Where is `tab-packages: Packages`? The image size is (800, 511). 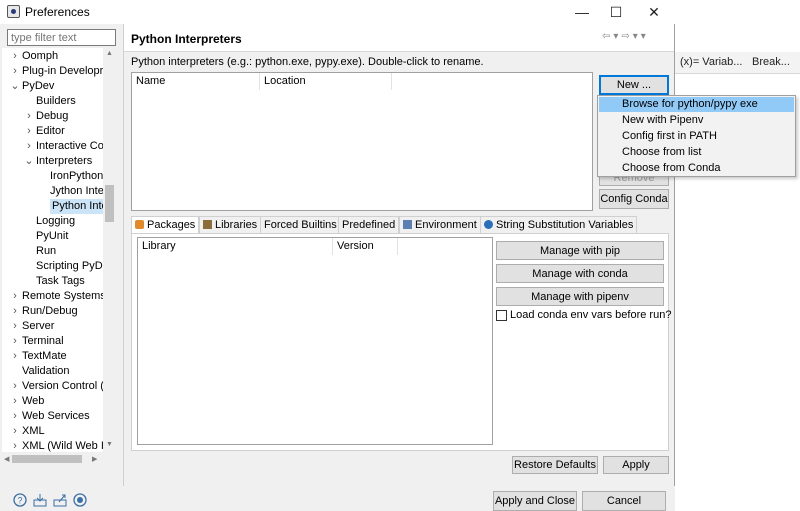
tab-packages: Packages is located at coordinates (165, 224).